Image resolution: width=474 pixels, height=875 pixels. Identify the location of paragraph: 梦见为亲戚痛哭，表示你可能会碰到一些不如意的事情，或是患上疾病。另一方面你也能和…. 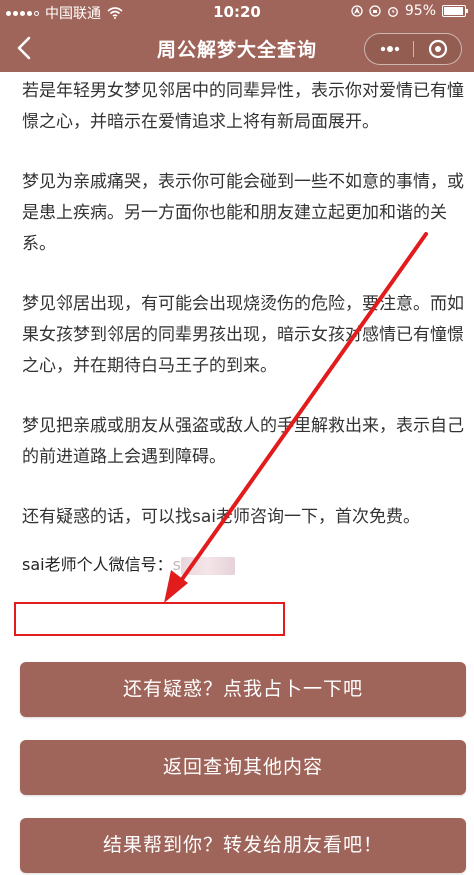
(243, 213).